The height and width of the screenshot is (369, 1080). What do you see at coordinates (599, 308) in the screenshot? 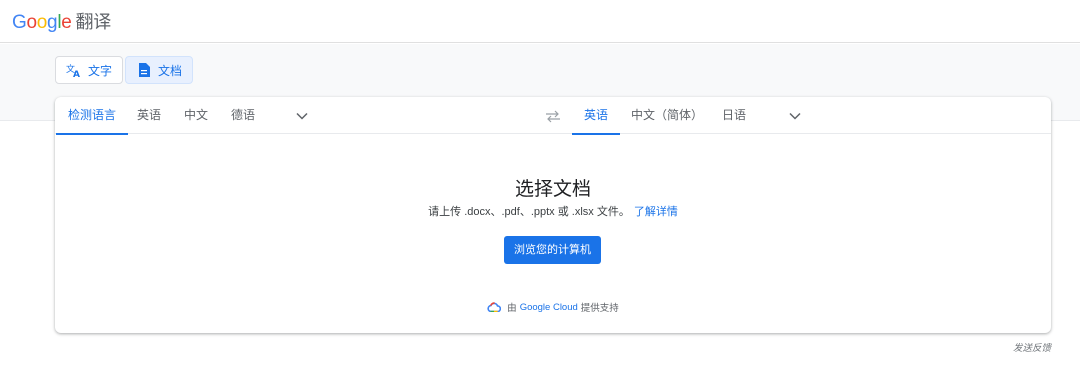
I see `powered-suffix: 提供支持` at bounding box center [599, 308].